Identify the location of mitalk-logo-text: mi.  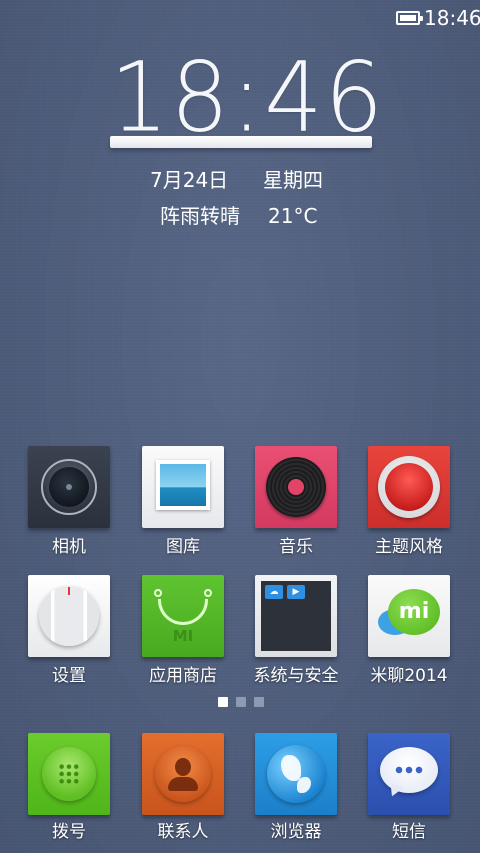
(414, 612).